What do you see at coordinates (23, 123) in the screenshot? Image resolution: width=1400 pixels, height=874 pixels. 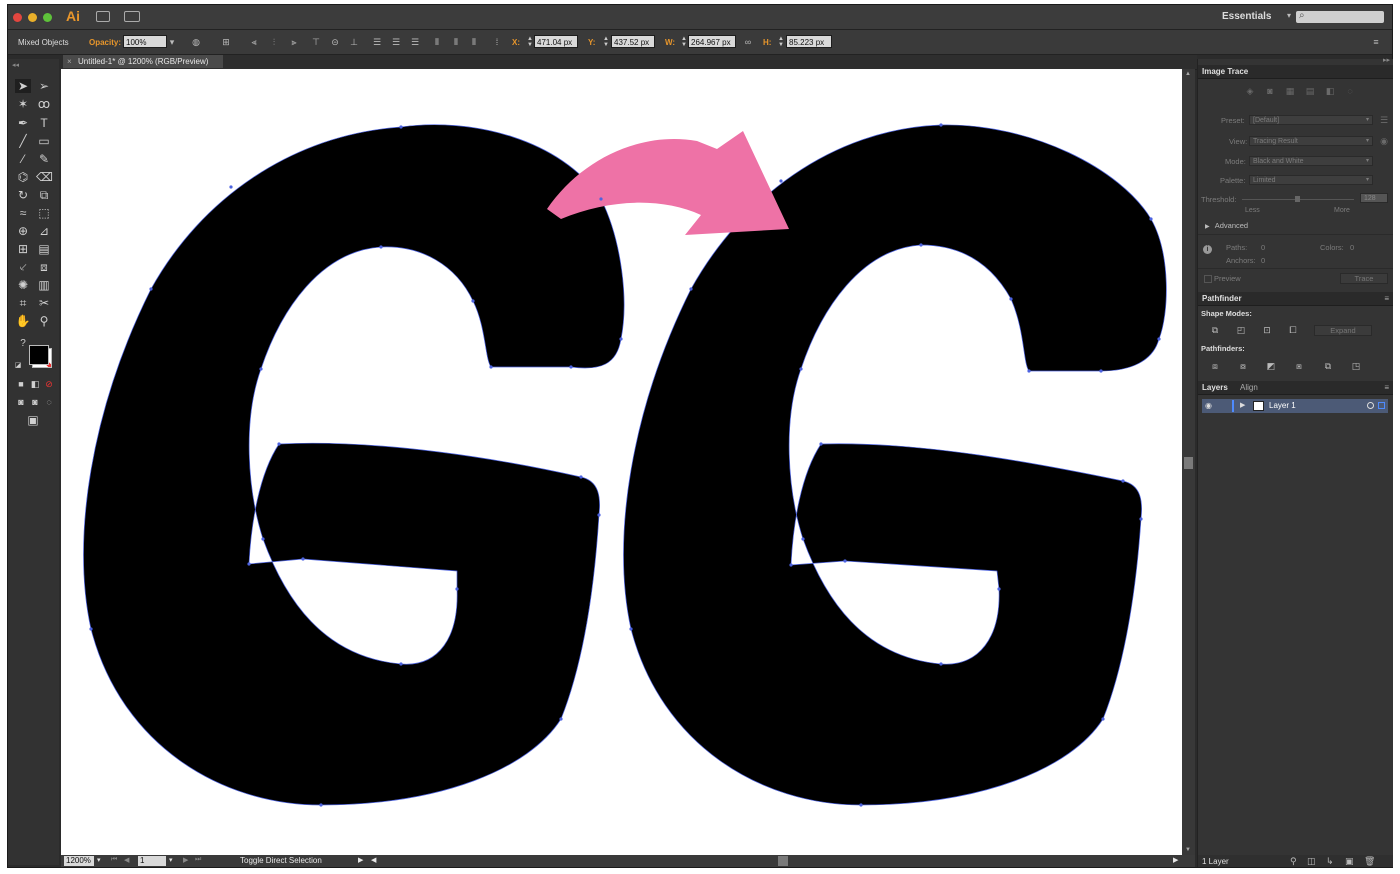 I see `pen-tool-icon: ✒` at bounding box center [23, 123].